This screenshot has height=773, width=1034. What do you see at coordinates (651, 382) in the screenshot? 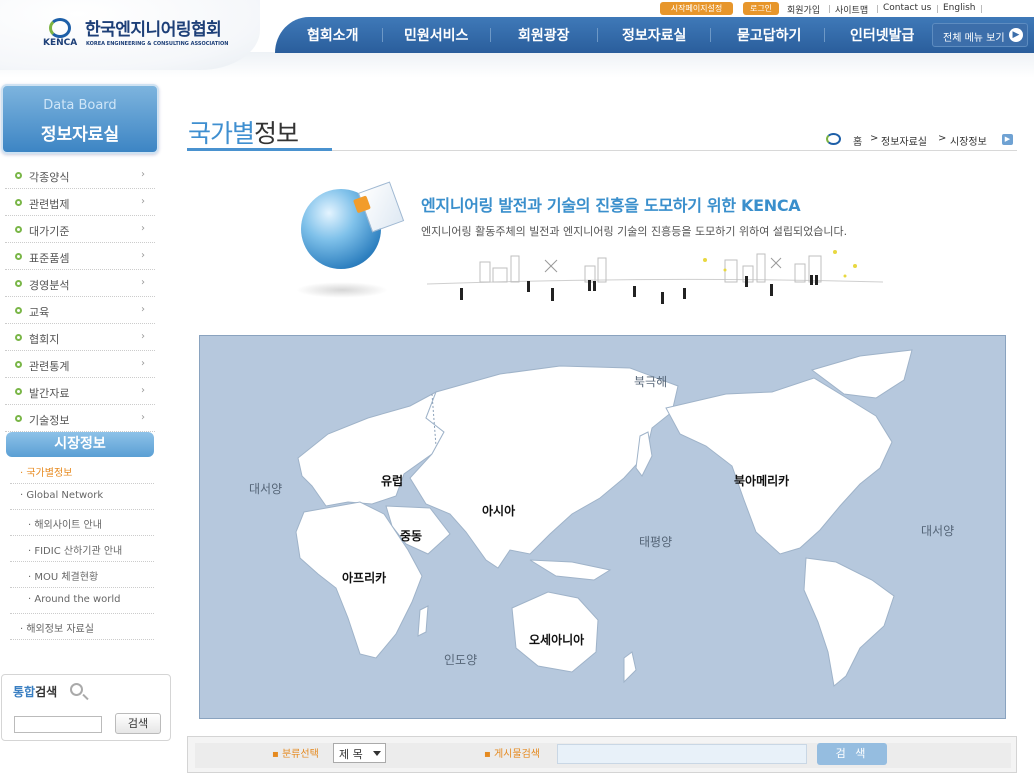
I see `label-arctic-ocean: 북극해` at bounding box center [651, 382].